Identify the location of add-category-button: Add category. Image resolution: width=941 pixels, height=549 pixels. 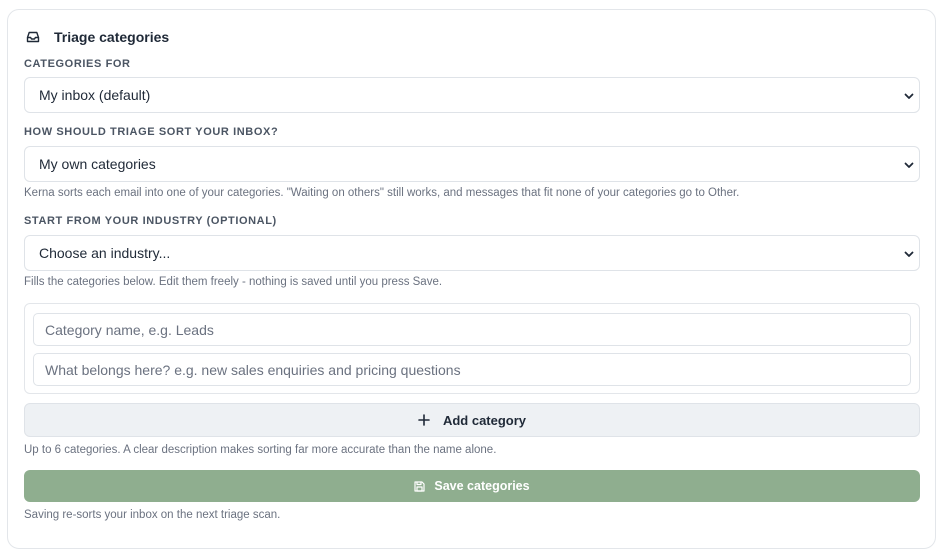
(472, 420).